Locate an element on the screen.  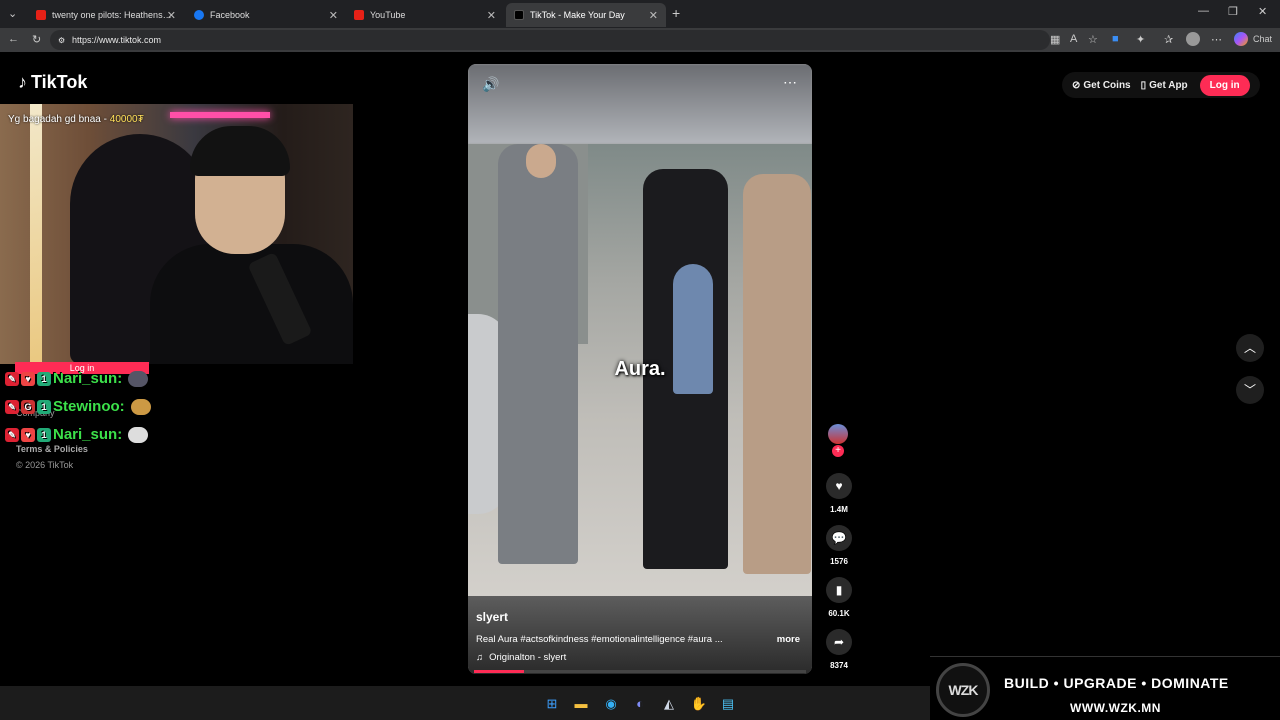
tiktok-logo: ♪ TikTok is located at coordinates (52, 82).